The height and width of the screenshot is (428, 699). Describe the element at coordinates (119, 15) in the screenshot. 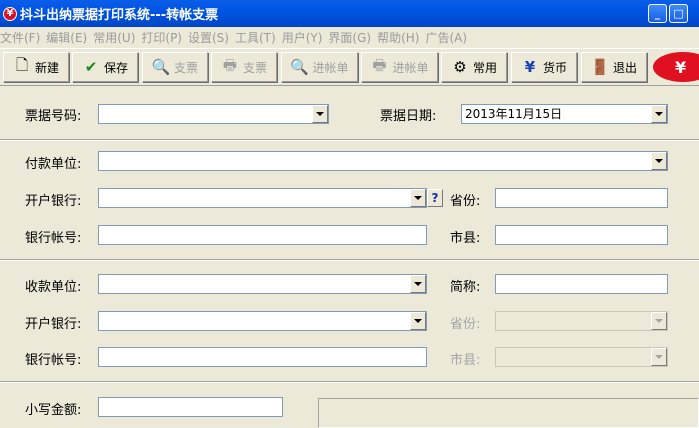

I see `window-title: 抖斗出纳票据打印系统---转帐支票` at that location.